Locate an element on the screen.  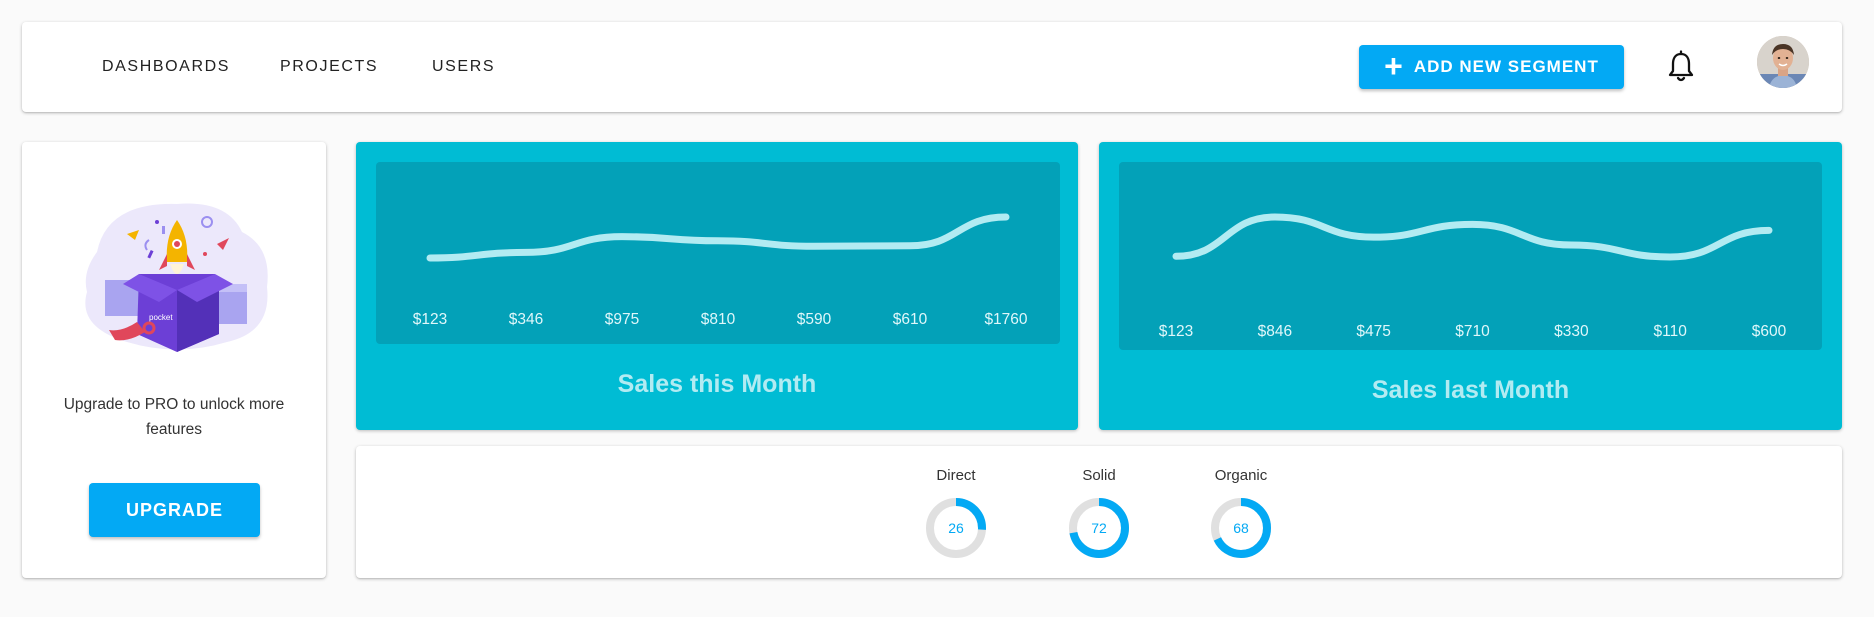
svg-text: pocket is located at coordinates (161, 317).